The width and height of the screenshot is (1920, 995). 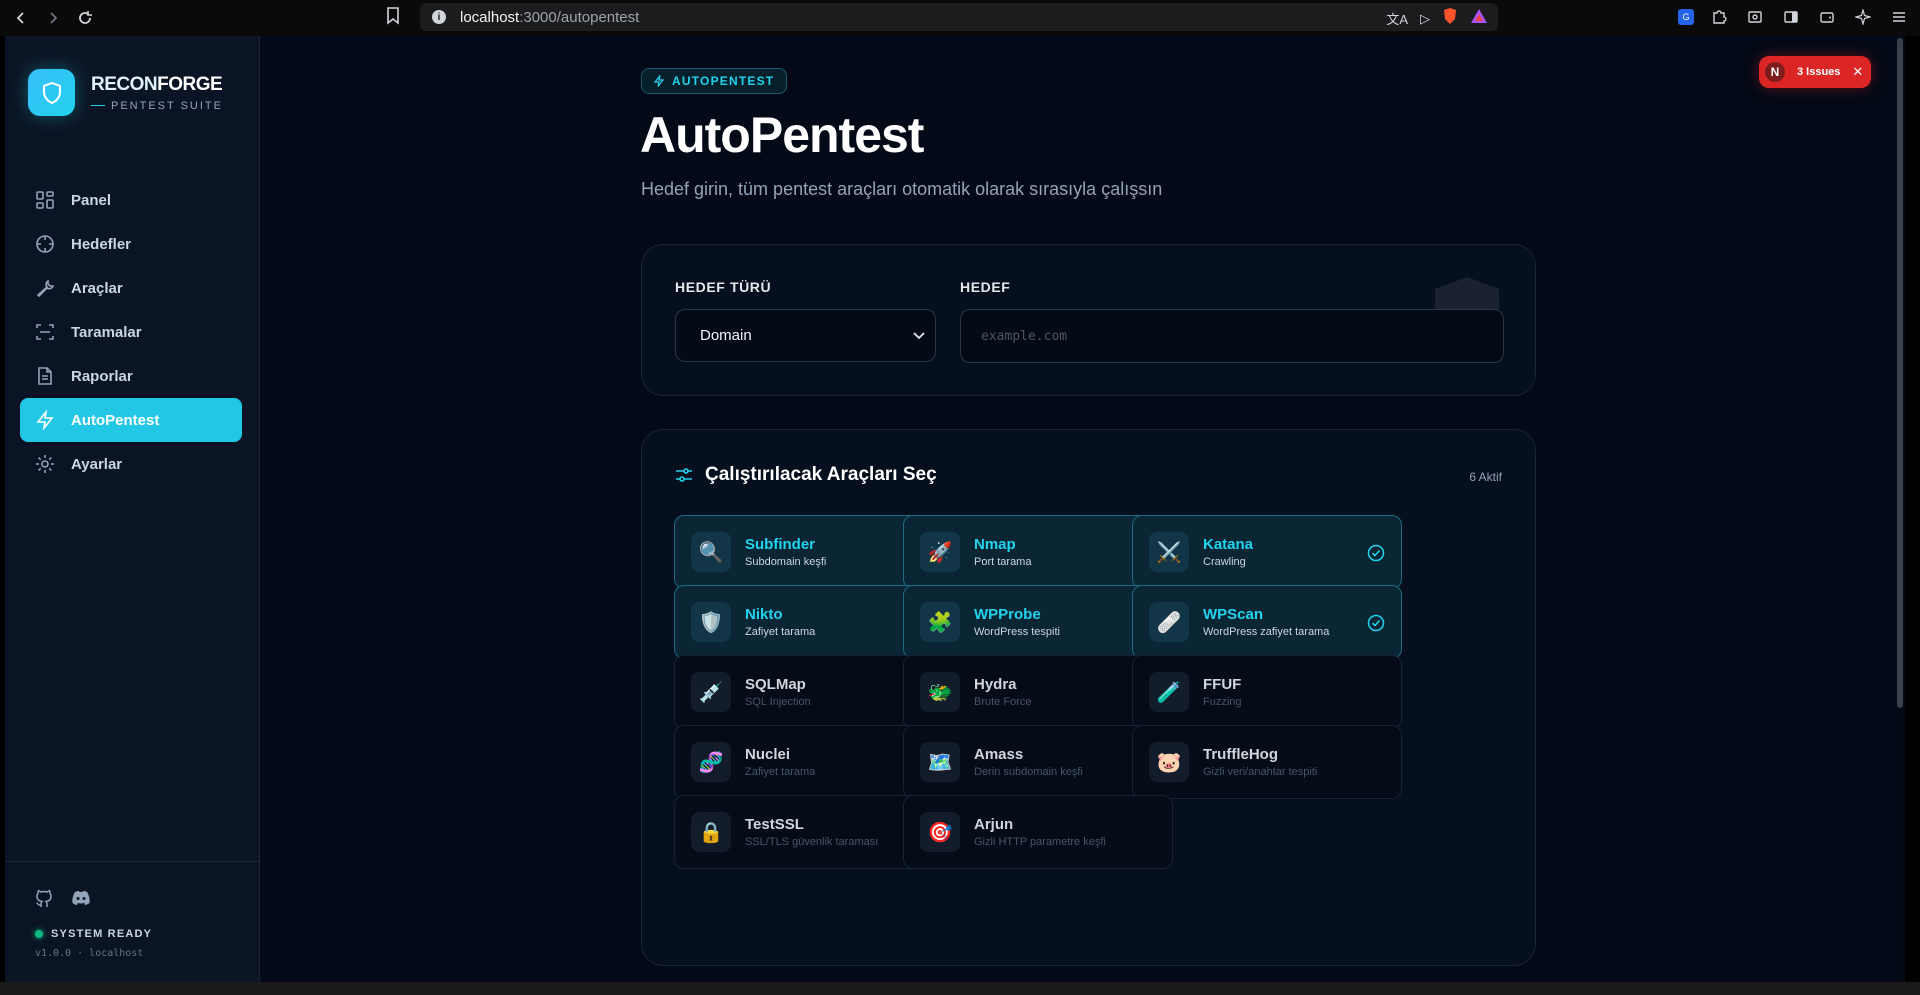 What do you see at coordinates (1267, 692) in the screenshot?
I see `tool-card-ffuf: 🧪 FFUF Fuzzing` at bounding box center [1267, 692].